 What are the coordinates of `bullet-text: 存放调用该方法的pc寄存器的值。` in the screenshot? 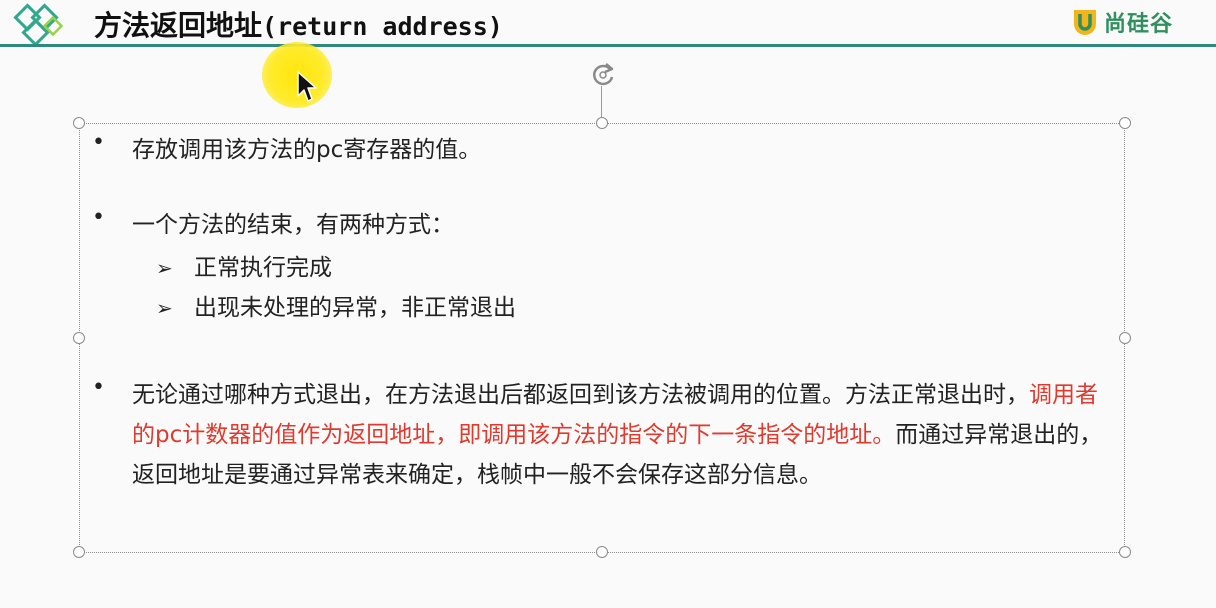 It's located at (307, 150).